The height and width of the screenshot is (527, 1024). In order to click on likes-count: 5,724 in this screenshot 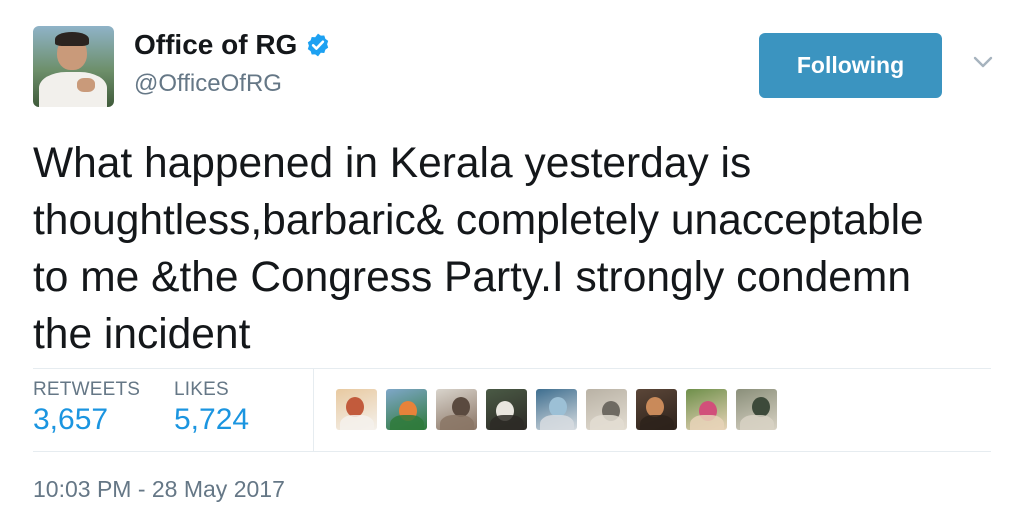, I will do `click(211, 420)`.